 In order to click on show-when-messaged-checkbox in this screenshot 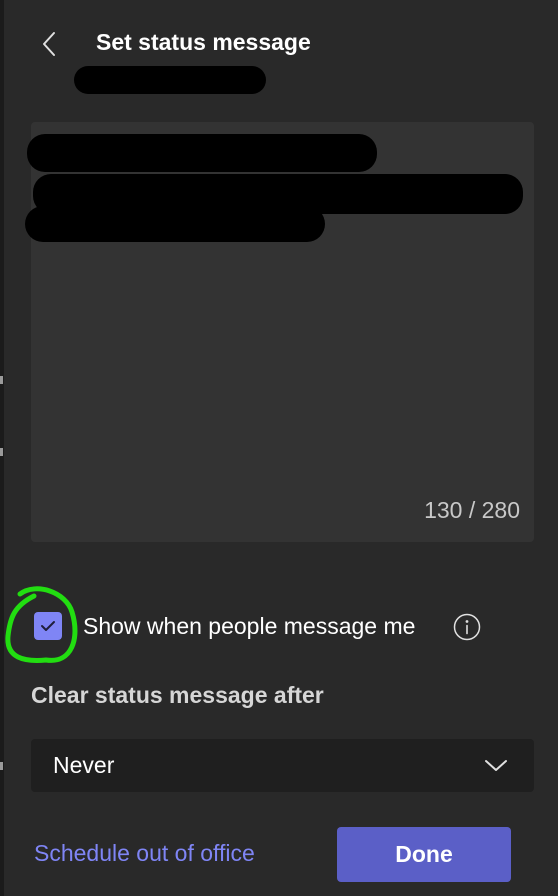, I will do `click(48, 626)`.